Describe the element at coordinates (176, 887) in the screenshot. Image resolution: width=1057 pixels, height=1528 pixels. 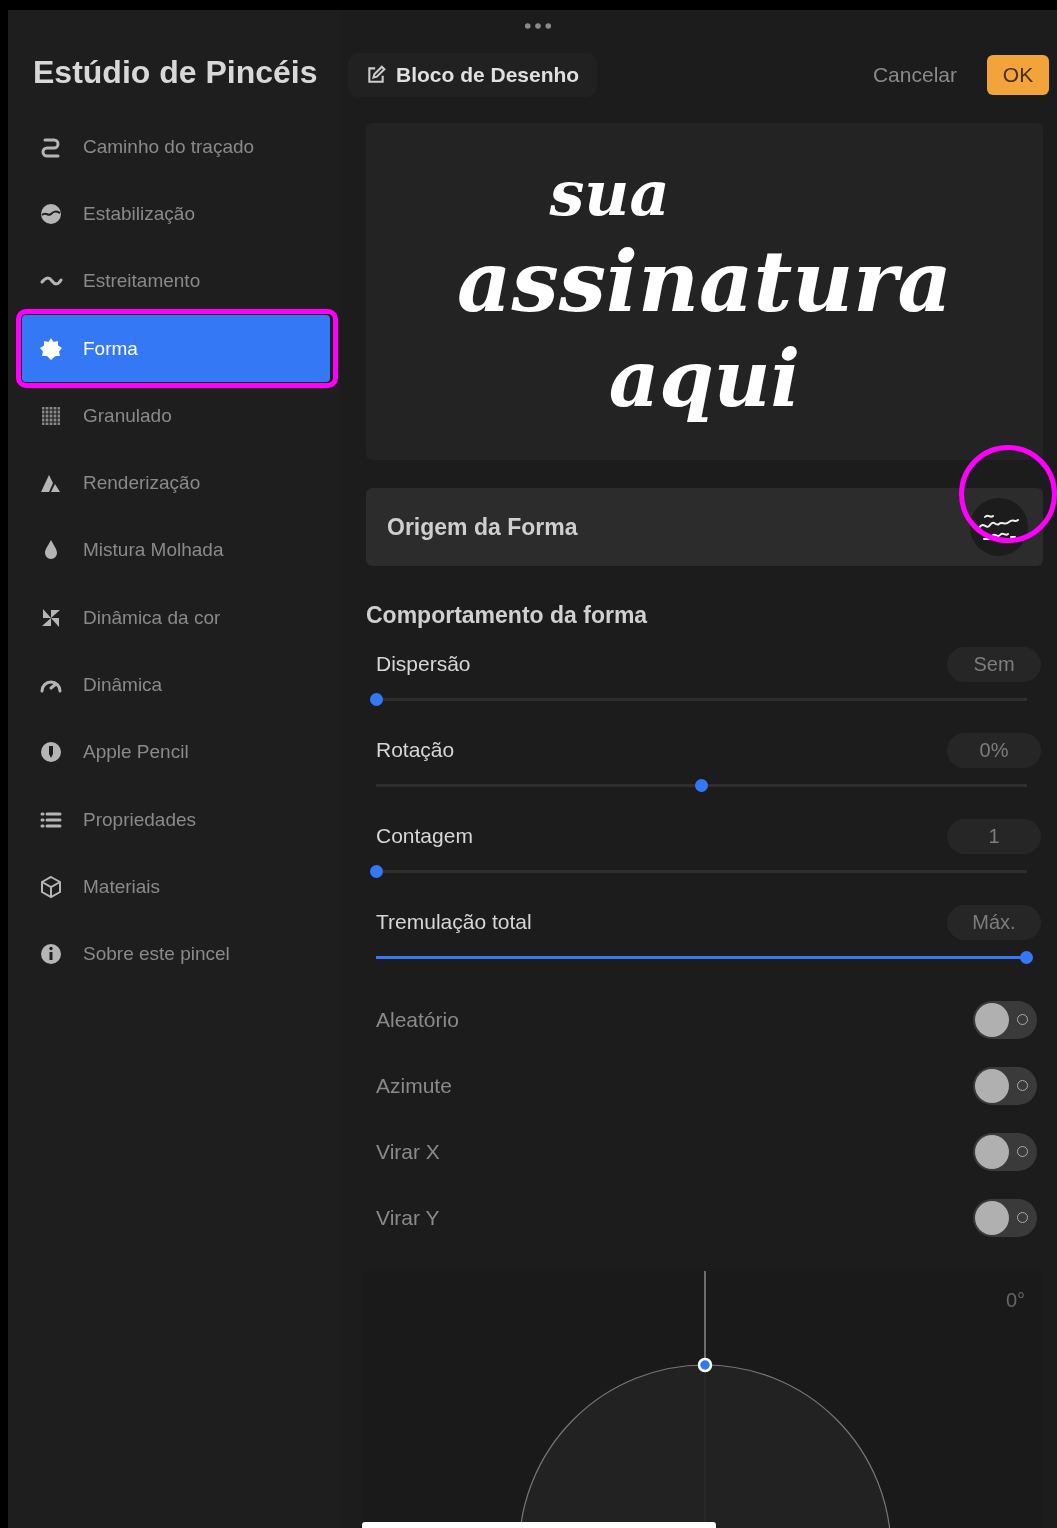
I see `sidebar-item: Materiais` at that location.